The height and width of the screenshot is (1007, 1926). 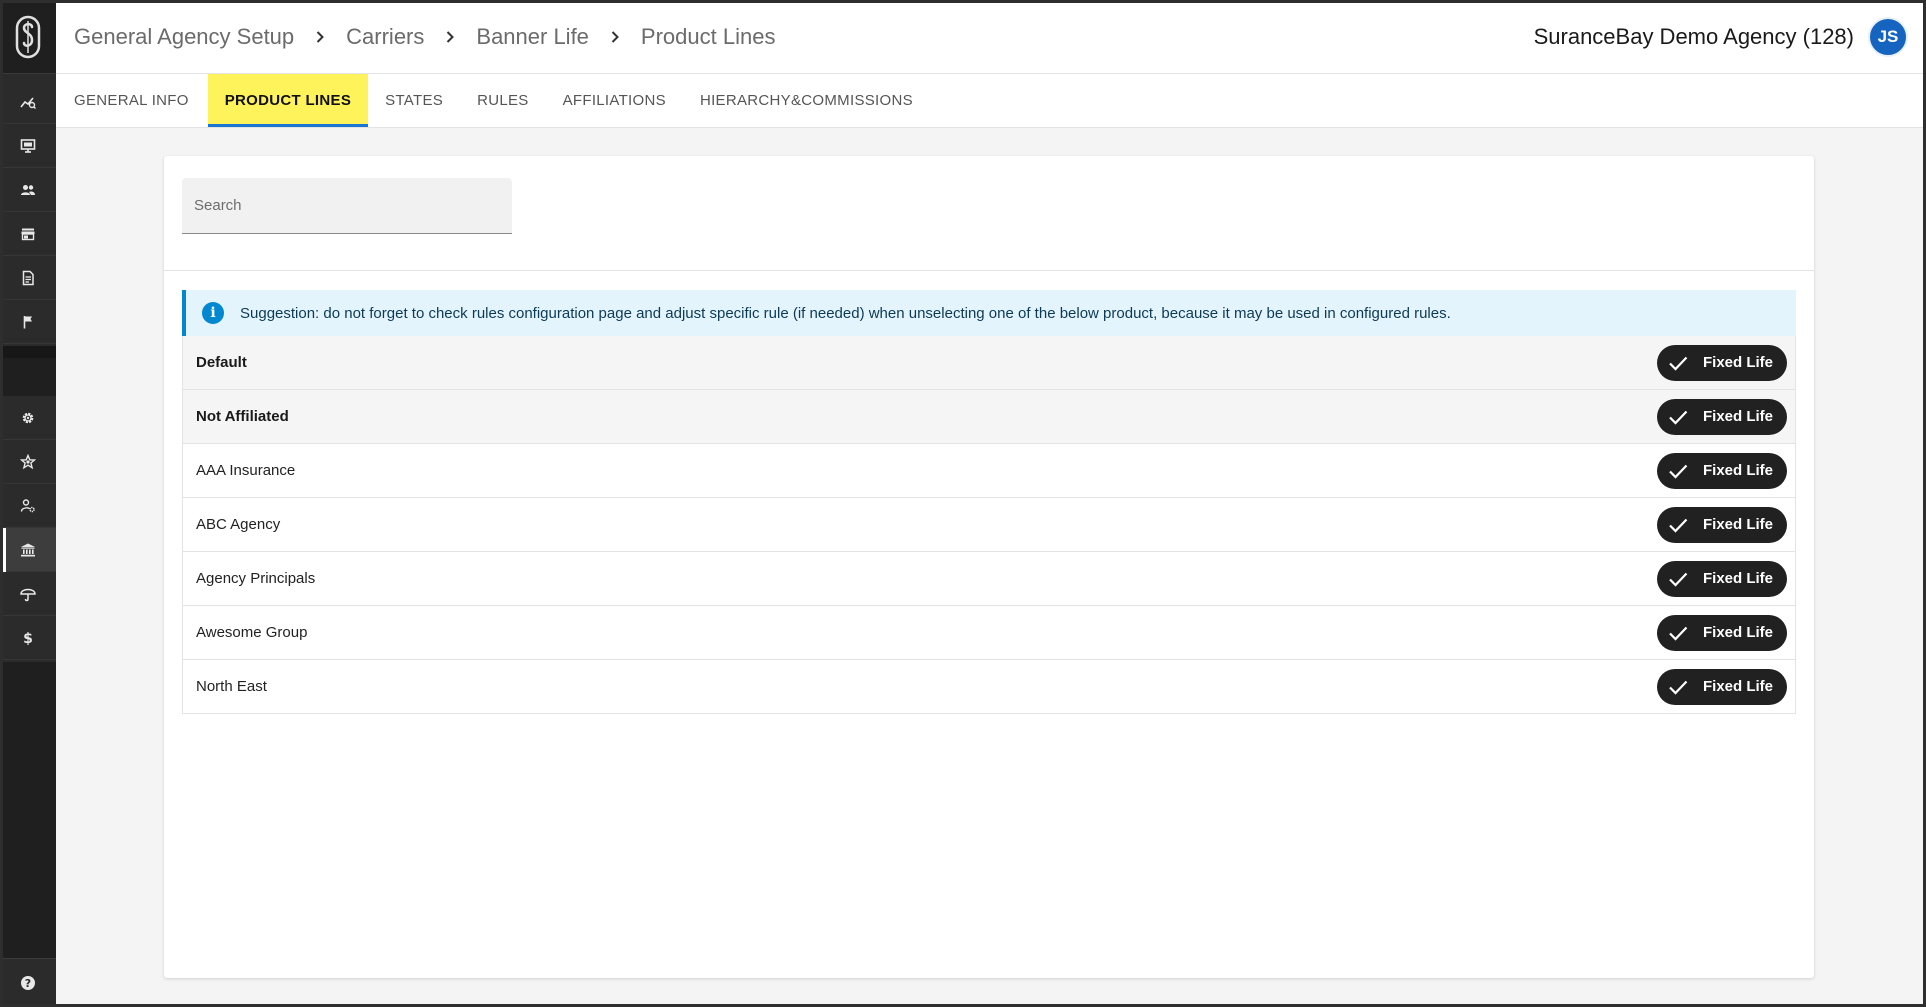 I want to click on analytics-icon, so click(x=28, y=102).